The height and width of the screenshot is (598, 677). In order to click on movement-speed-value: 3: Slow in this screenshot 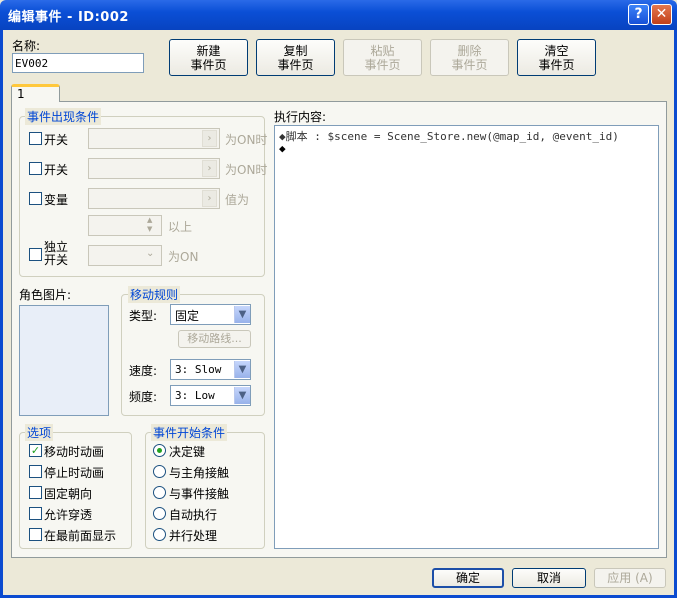, I will do `click(198, 369)`.